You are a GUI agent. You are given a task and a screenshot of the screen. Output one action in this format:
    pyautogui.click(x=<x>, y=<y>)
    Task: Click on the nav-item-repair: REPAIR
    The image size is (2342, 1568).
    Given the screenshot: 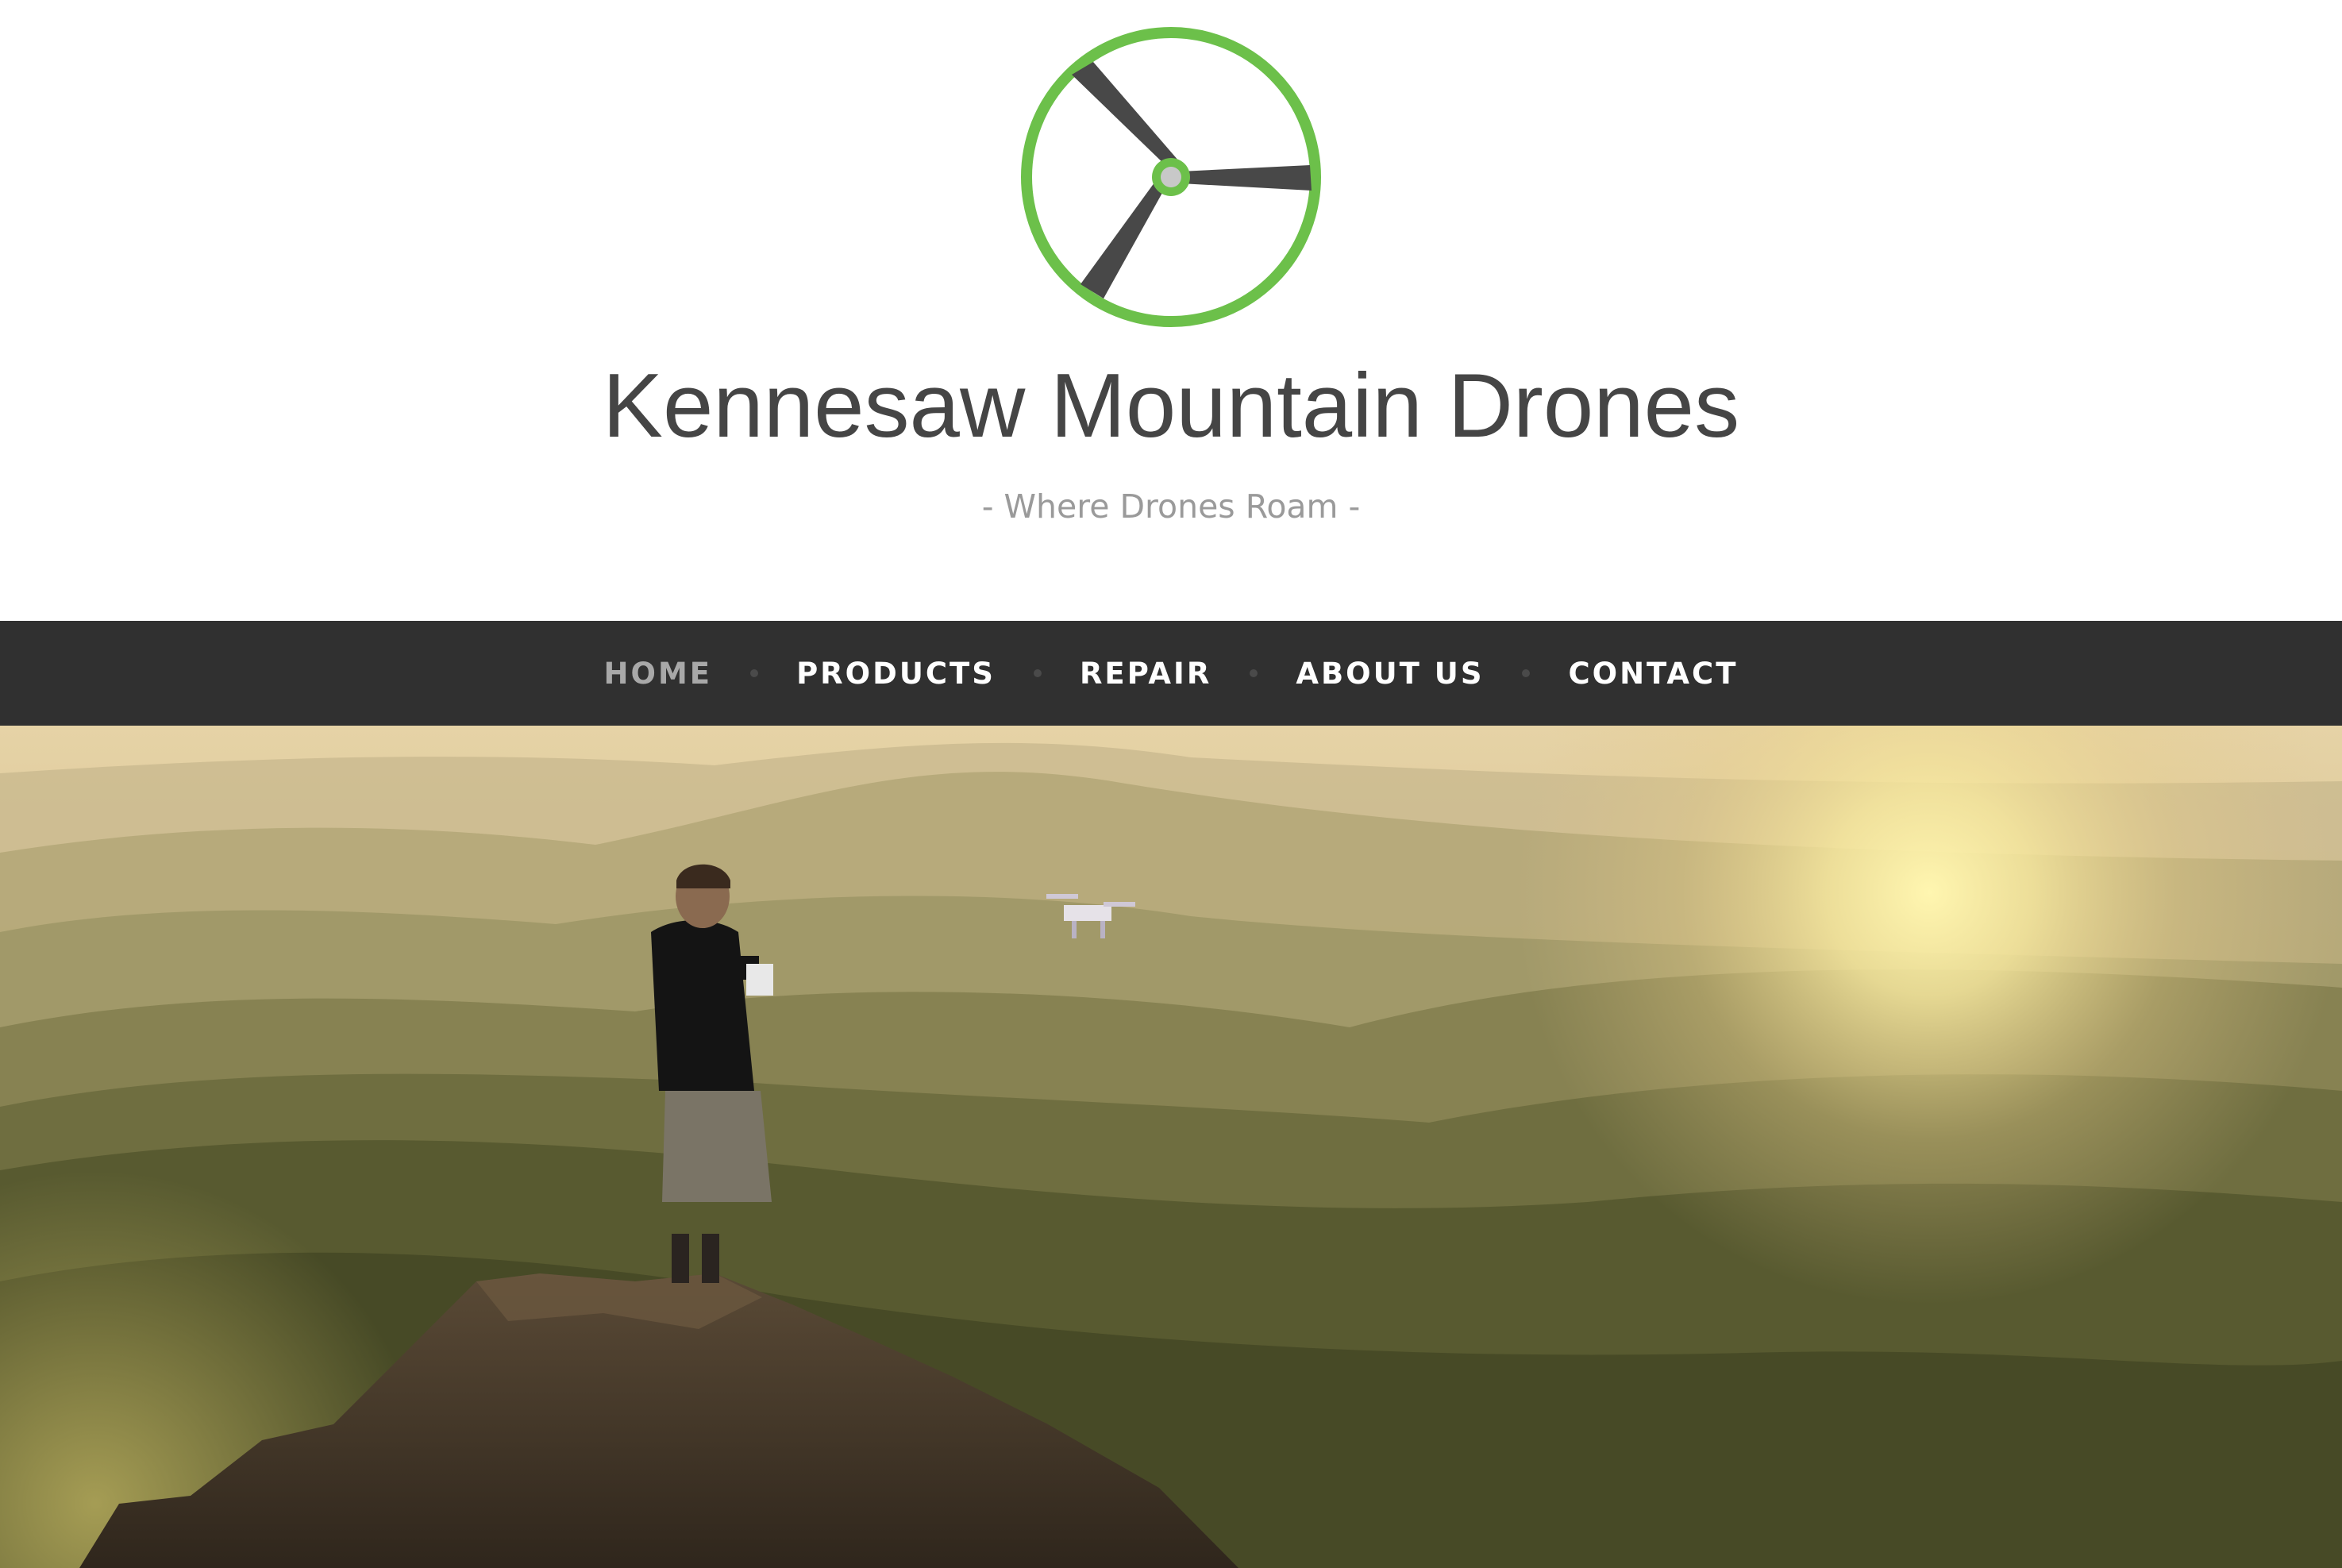 What is the action you would take?
    pyautogui.click(x=1145, y=674)
    